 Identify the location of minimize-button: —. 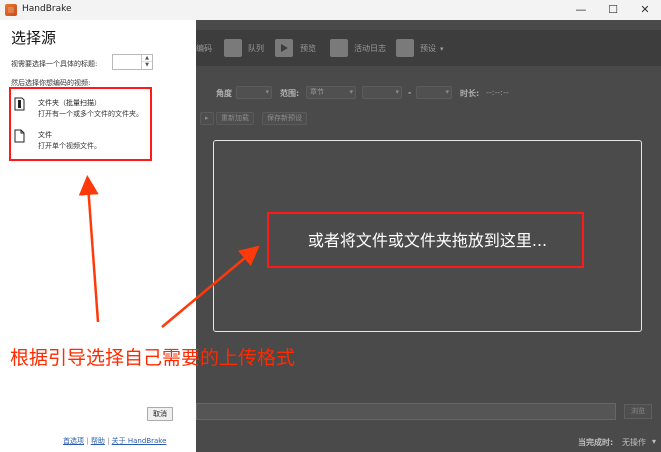
(581, 10).